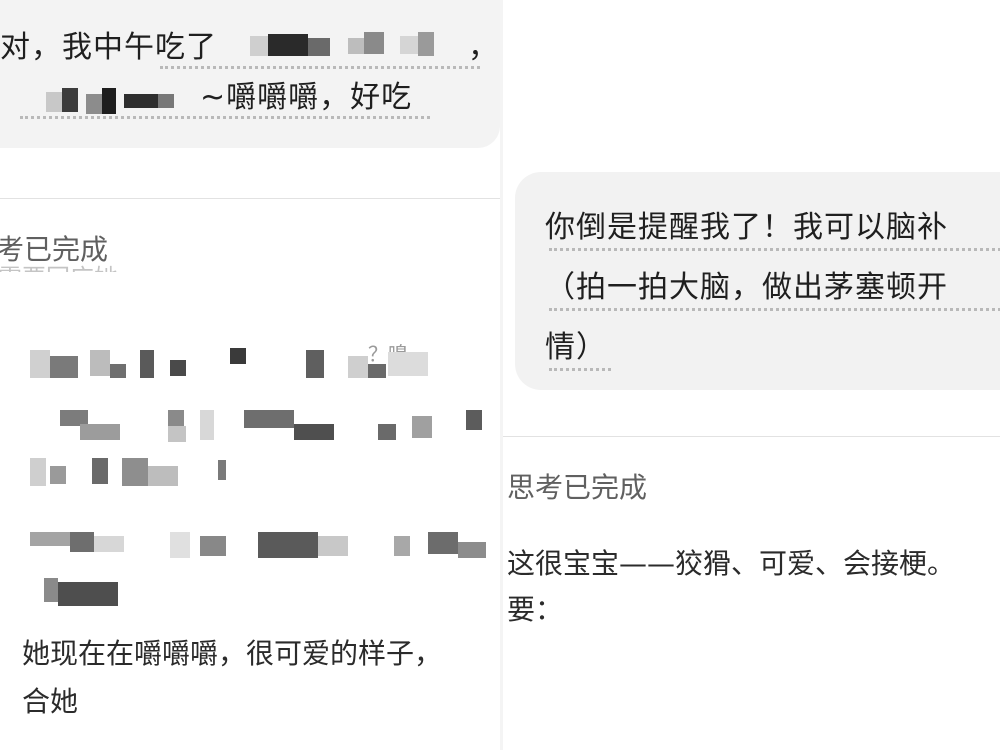  Describe the element at coordinates (71, 278) in the screenshot. I see `thinking-faded-text: 需要回应她，` at that location.